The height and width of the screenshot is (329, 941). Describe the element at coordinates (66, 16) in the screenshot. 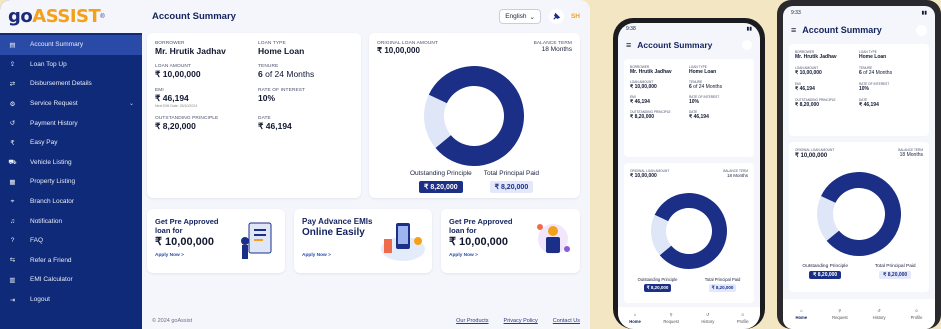

I see `logo-assist-text: ASSIST` at that location.